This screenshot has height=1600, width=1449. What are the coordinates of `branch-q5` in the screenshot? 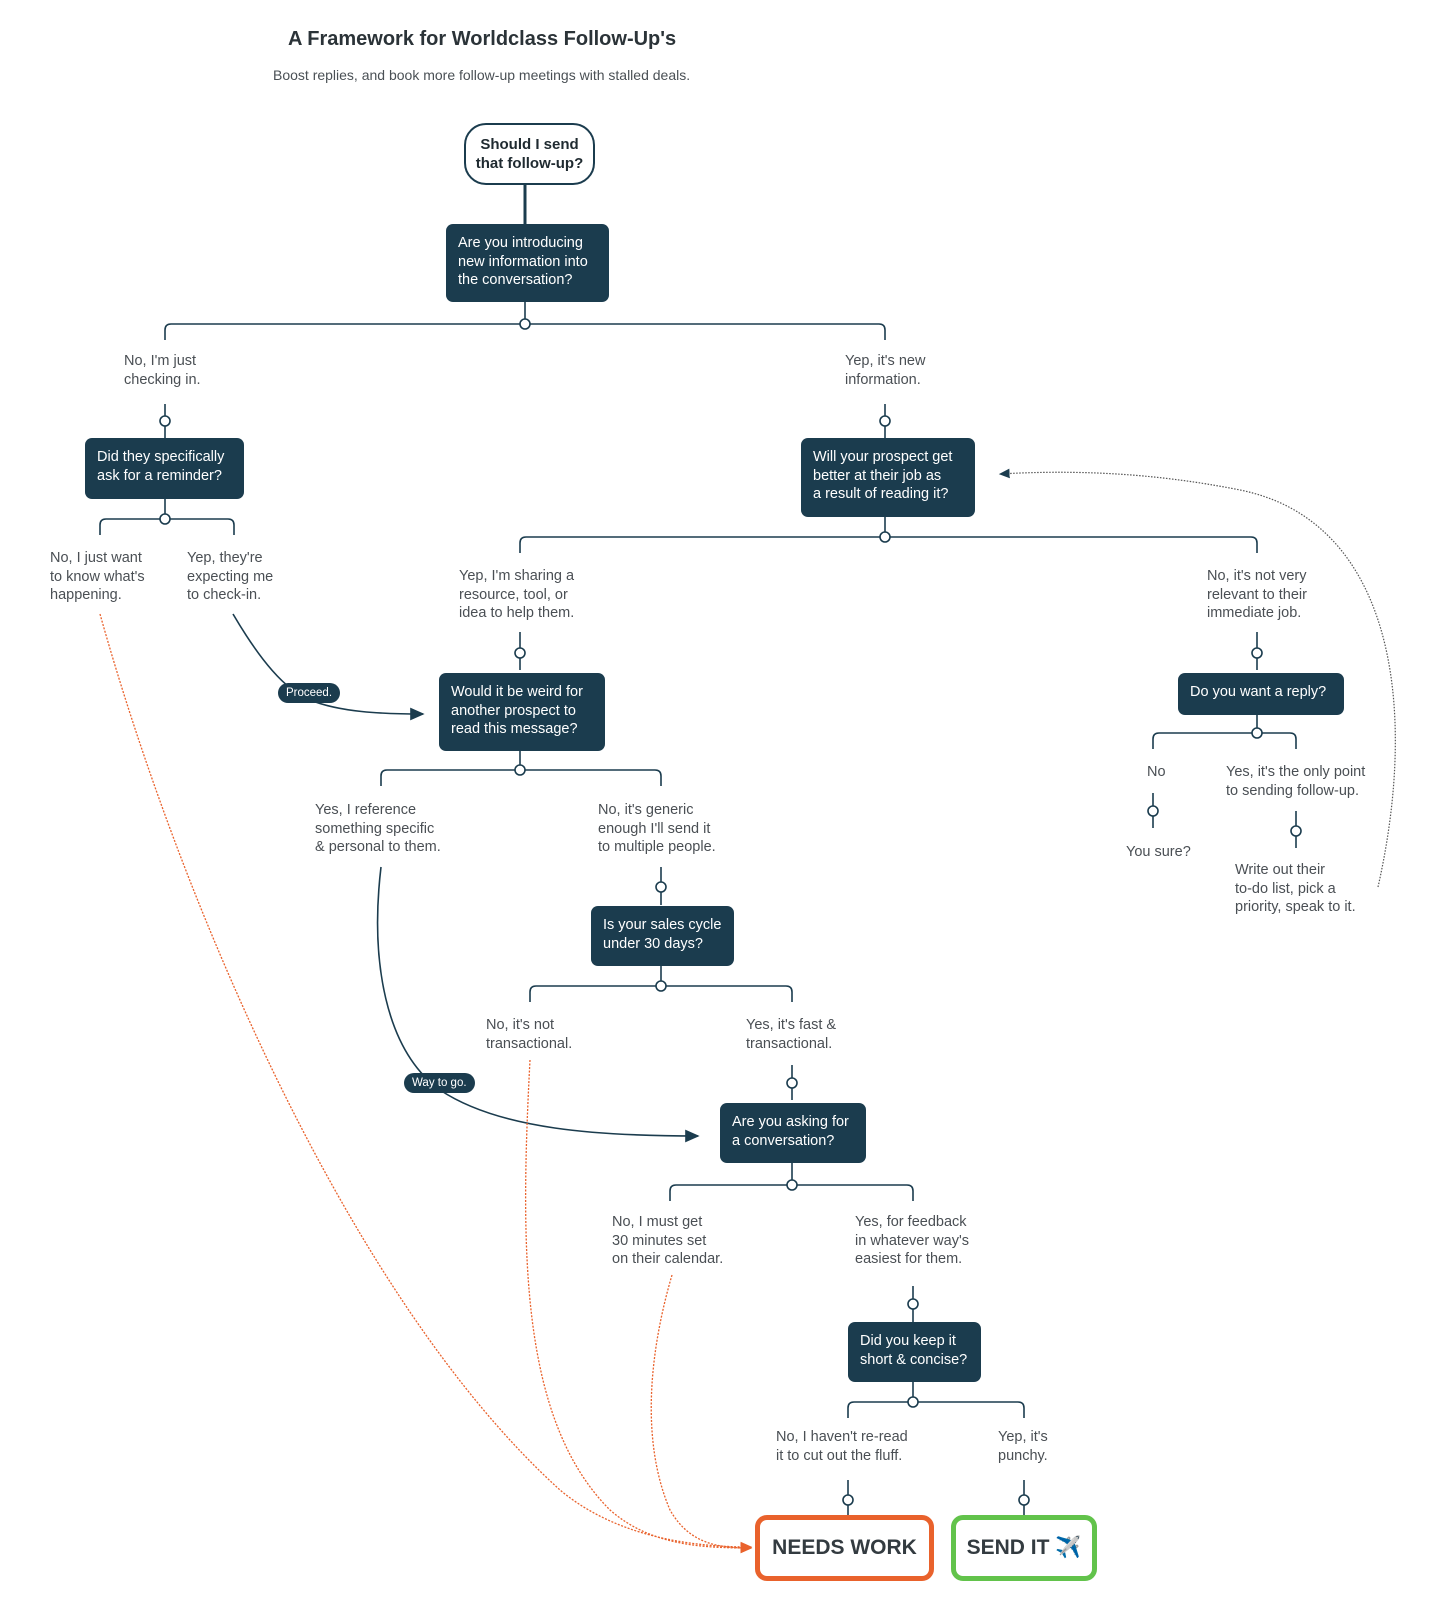 It's located at (1224, 740).